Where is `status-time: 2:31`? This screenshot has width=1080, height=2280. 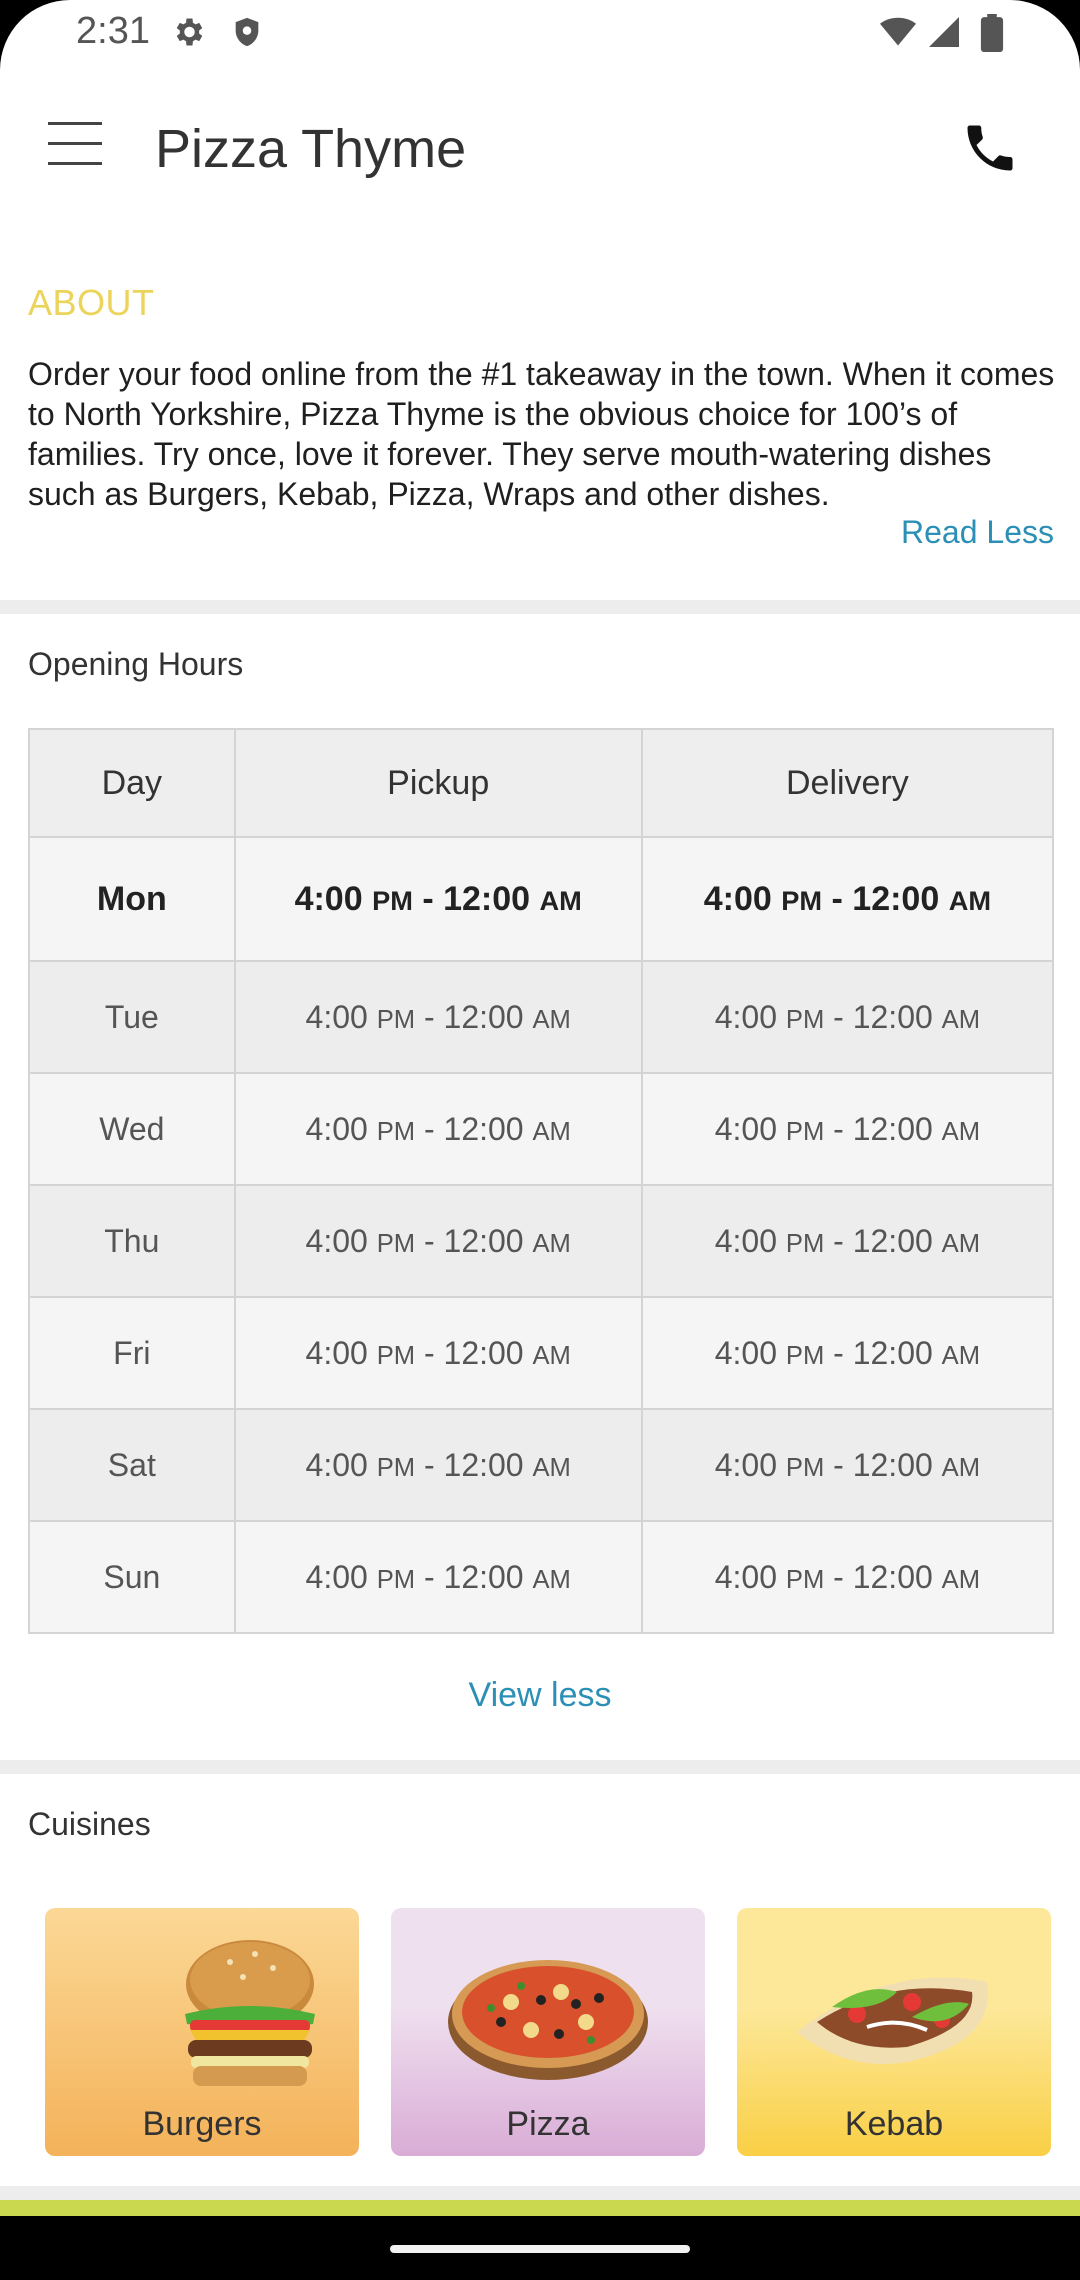
status-time: 2:31 is located at coordinates (113, 31).